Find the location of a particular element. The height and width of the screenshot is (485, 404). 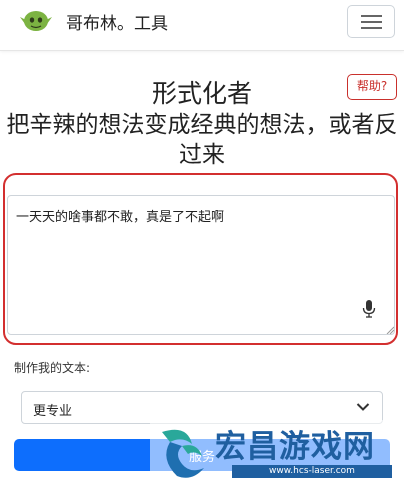

help-button: 帮助? is located at coordinates (372, 87).